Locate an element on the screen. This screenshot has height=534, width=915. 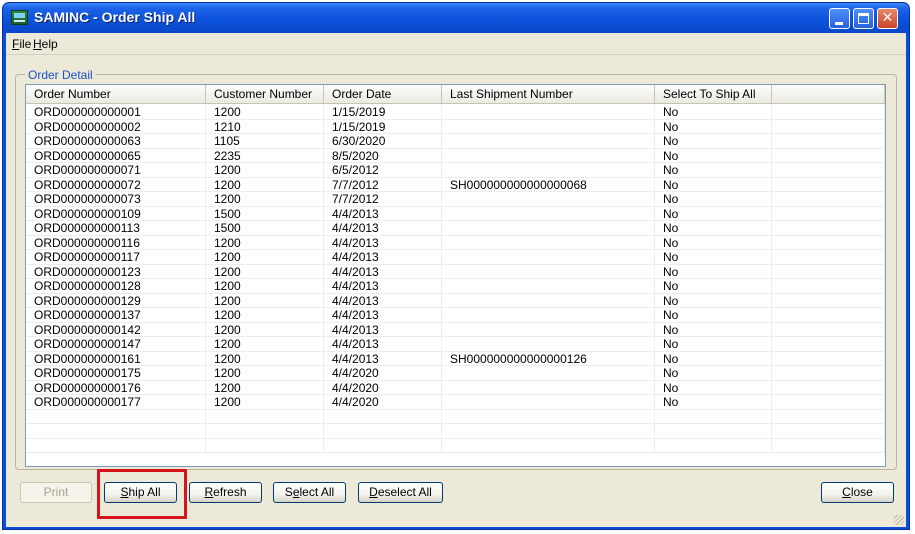
table-row: ORD000000000176 1200 4/4/2020 No is located at coordinates (455, 387).